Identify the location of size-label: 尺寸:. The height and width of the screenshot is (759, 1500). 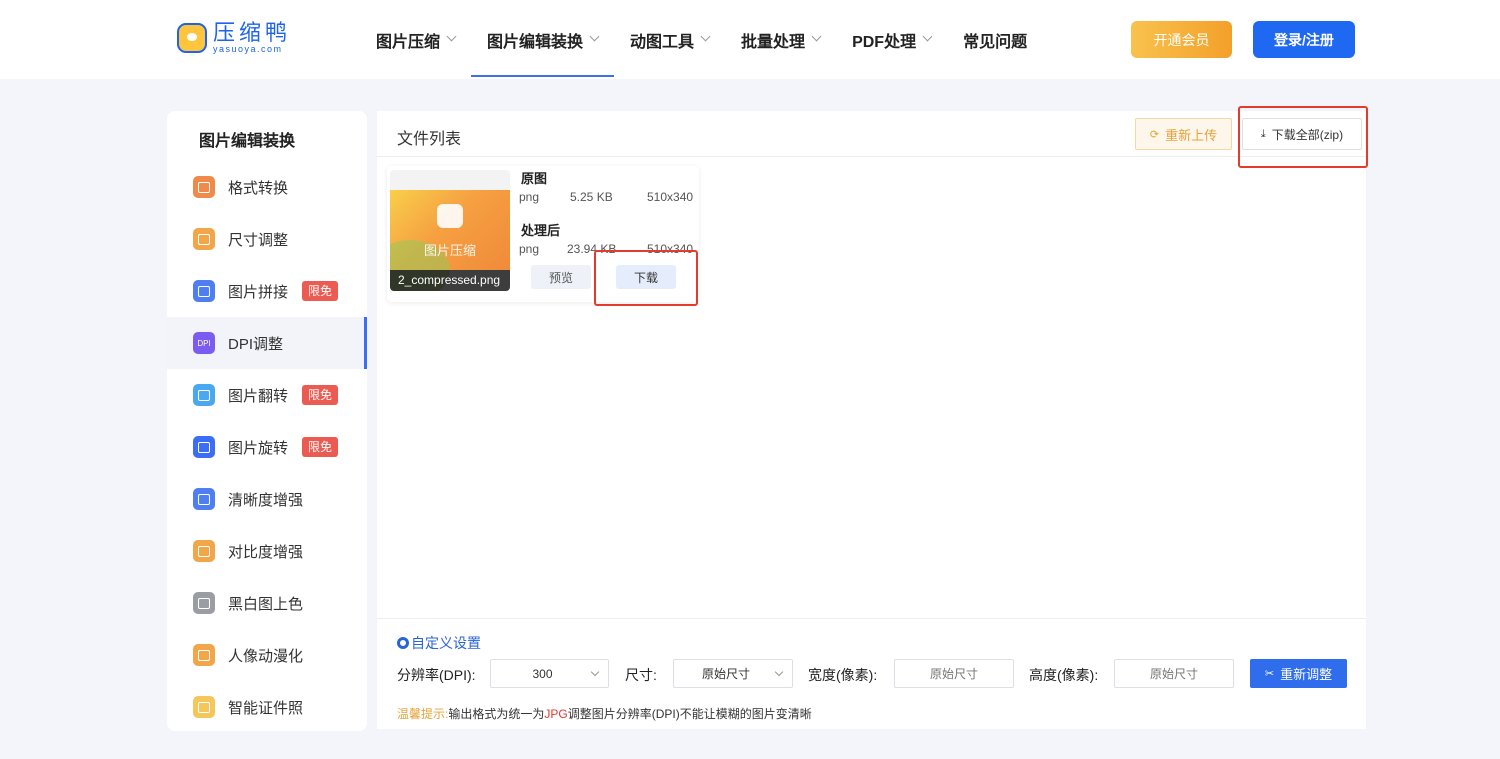
(641, 675).